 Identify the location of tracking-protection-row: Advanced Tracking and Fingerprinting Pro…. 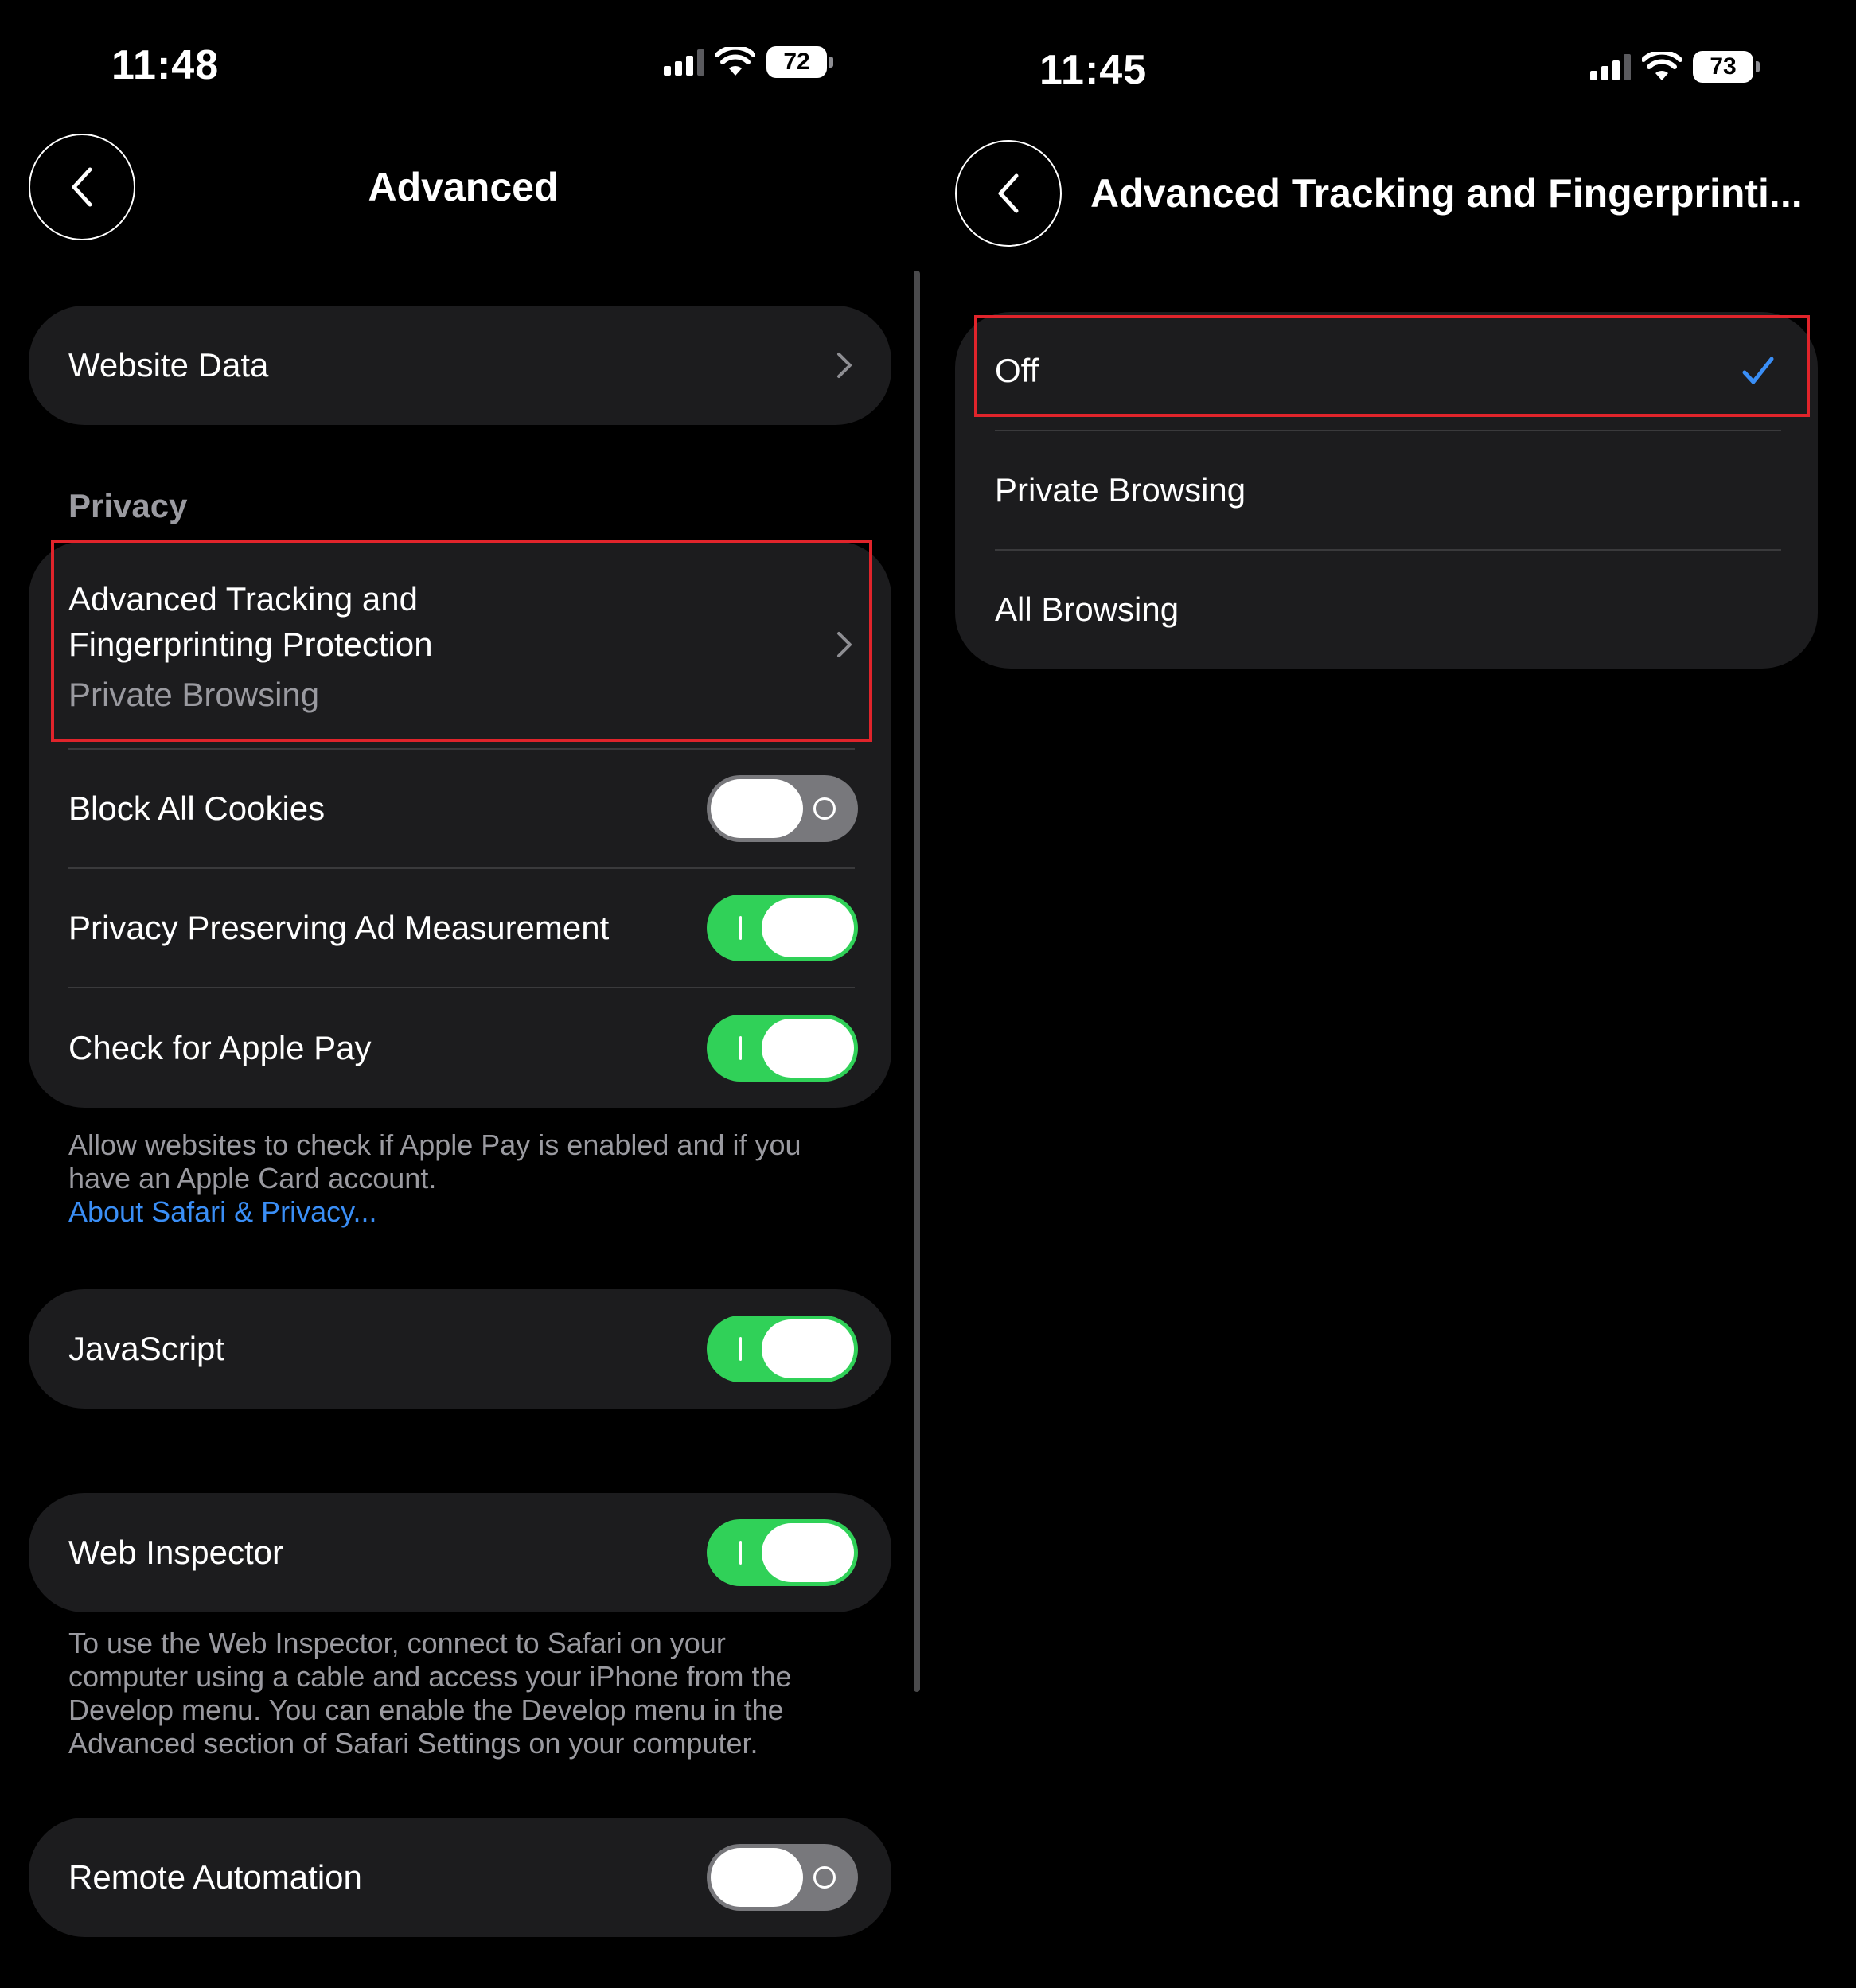
(460, 645).